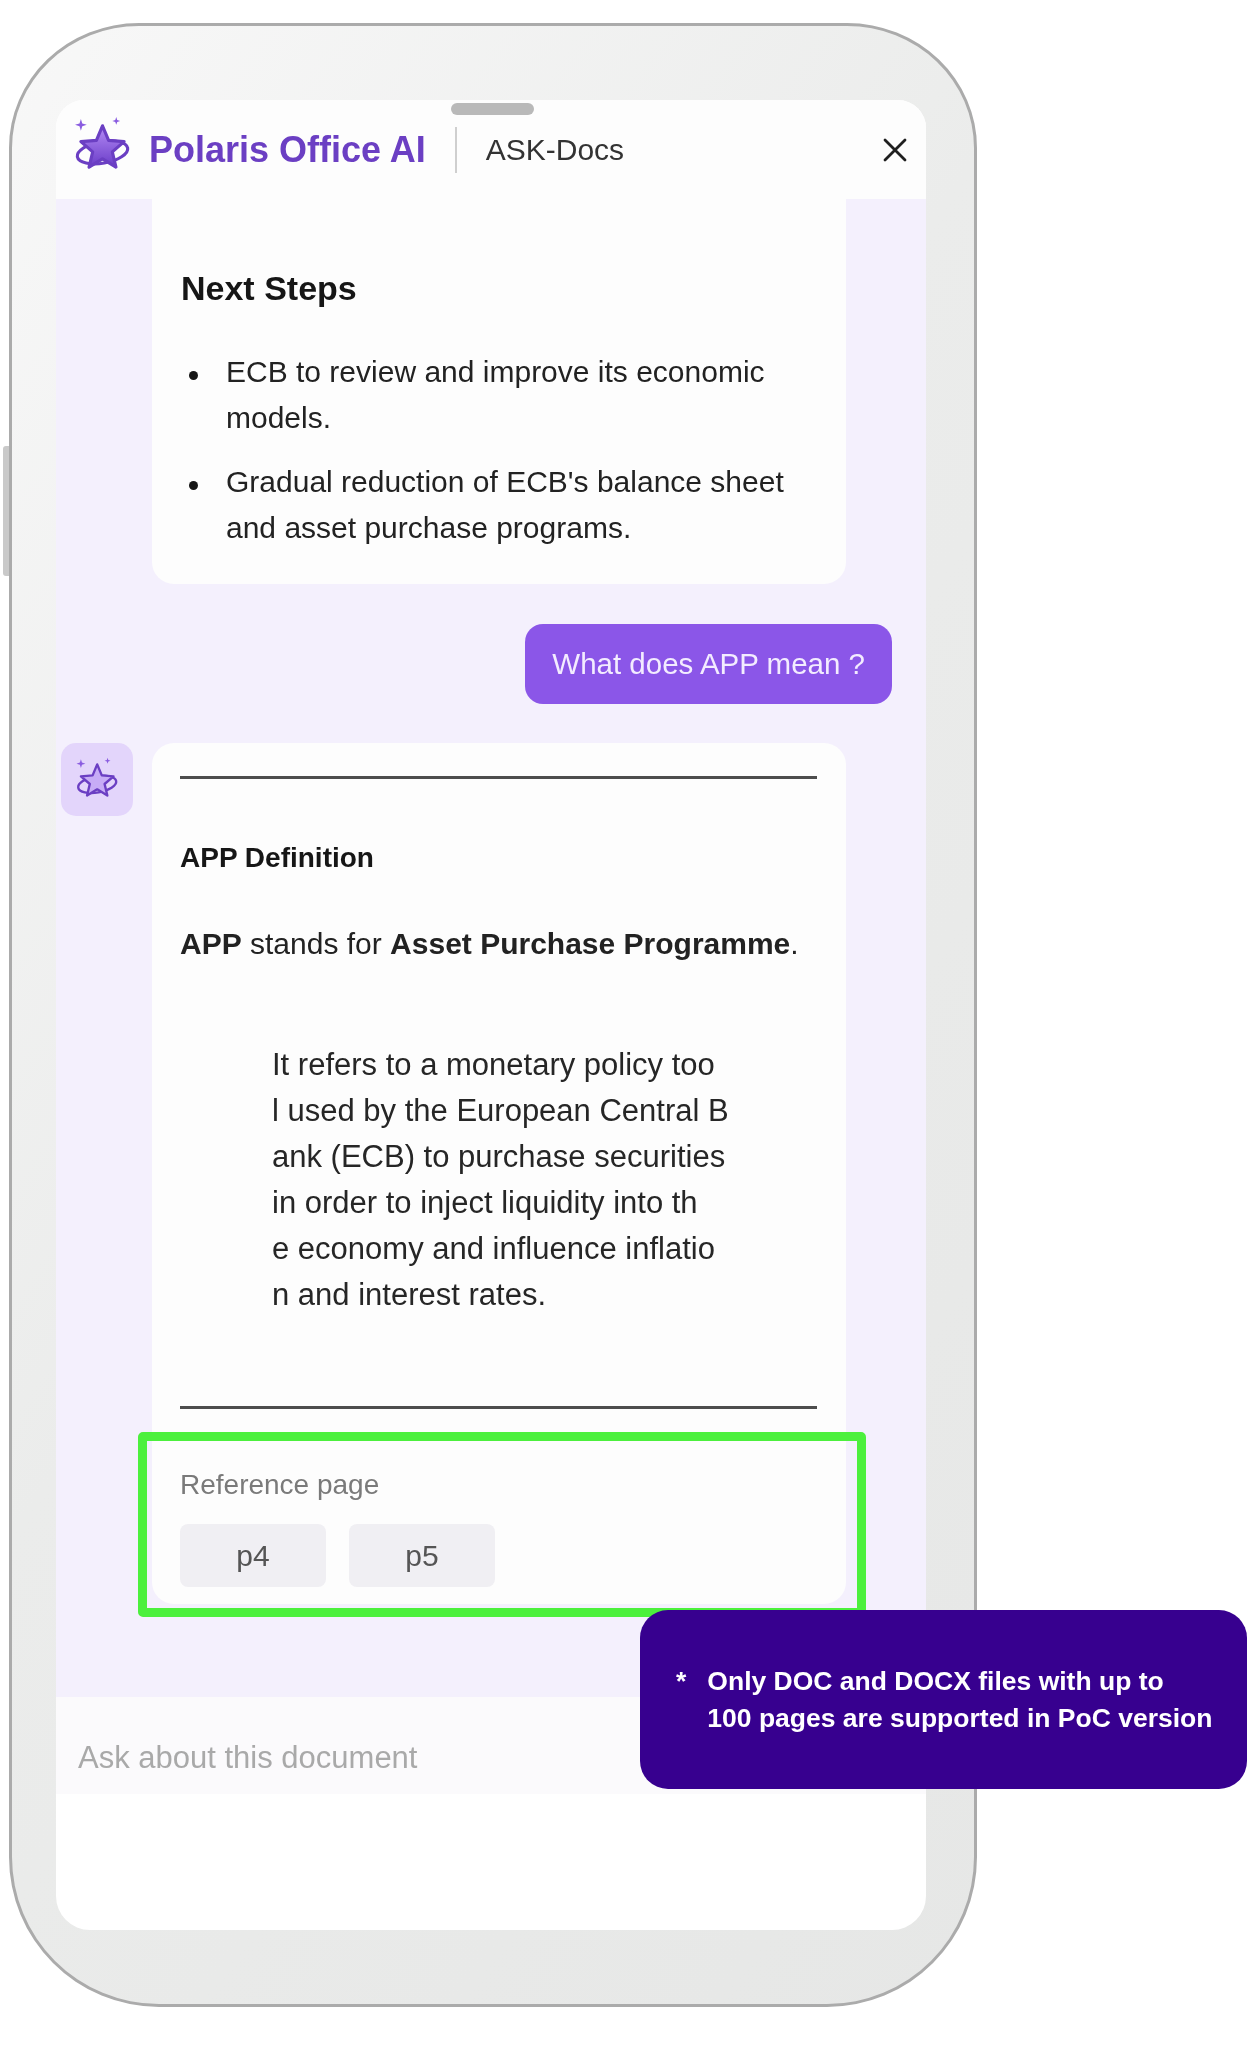  I want to click on answer-heading: APP Definition, so click(277, 858).